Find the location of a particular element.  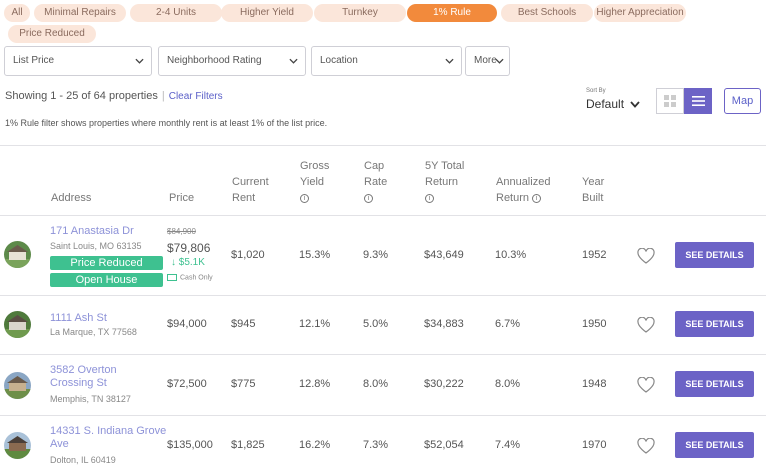

header-annualized-line1: Annualized is located at coordinates (523, 182).